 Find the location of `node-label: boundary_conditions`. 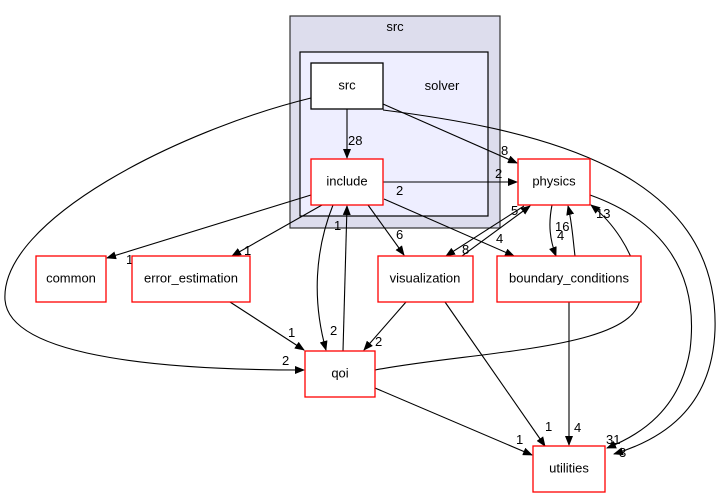

node-label: boundary_conditions is located at coordinates (569, 277).